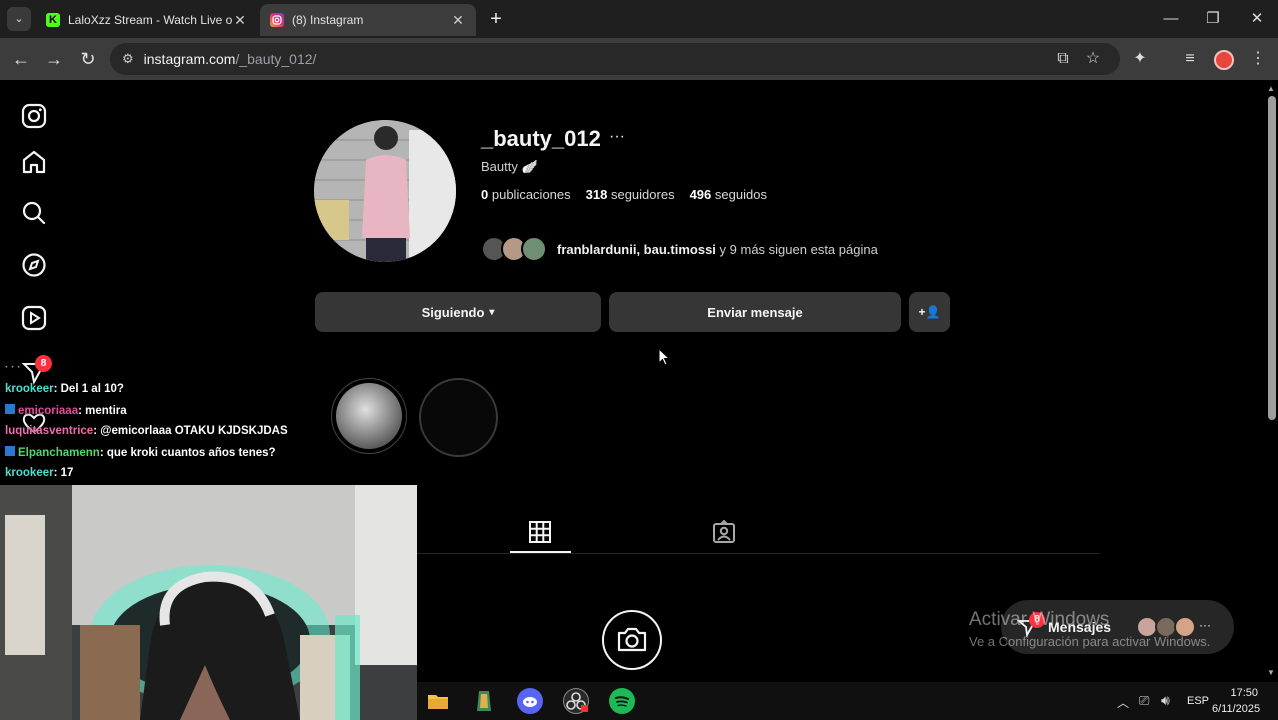 This screenshot has height=720, width=1278. I want to click on url-path: /_bauty_012/, so click(276, 59).